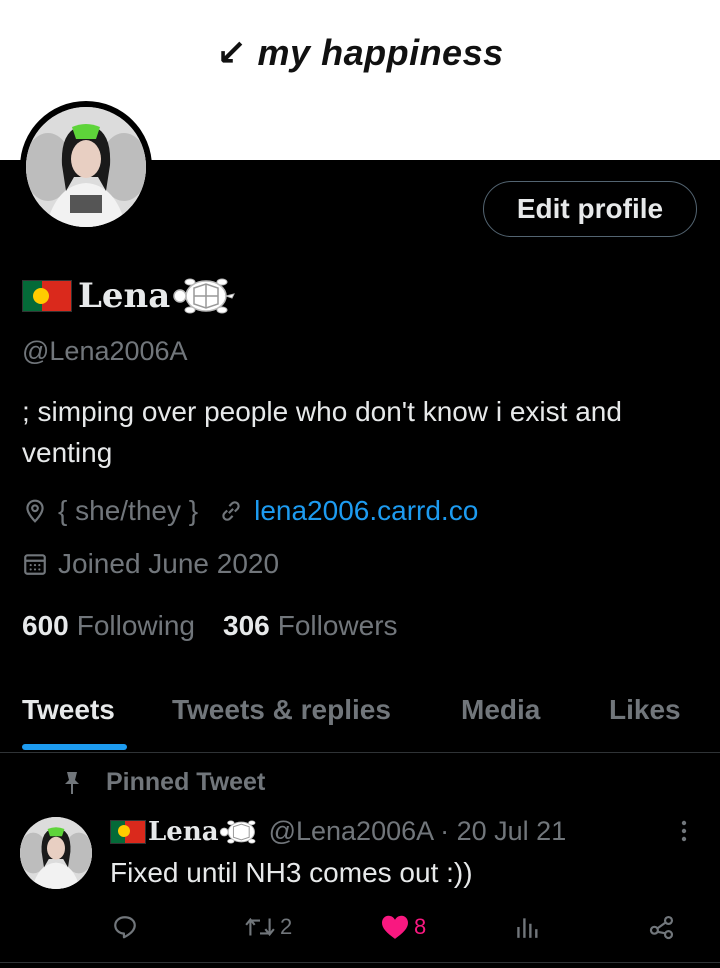 Image resolution: width=720 pixels, height=968 pixels. I want to click on divider, so click(360, 962).